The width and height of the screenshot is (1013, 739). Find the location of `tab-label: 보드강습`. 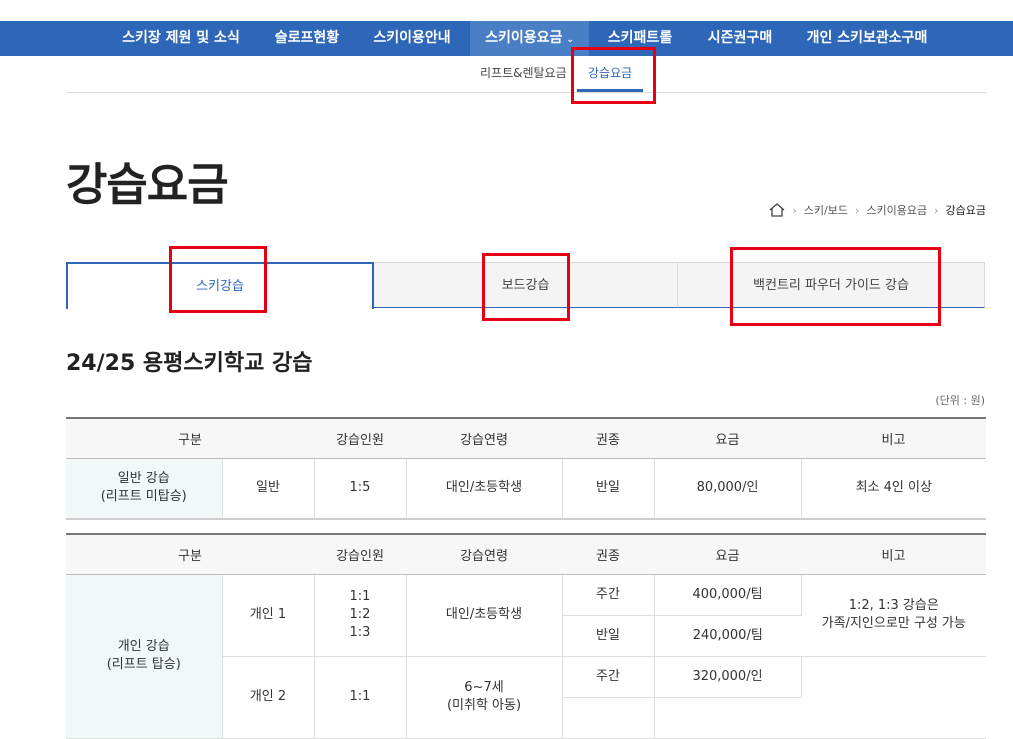

tab-label: 보드강습 is located at coordinates (525, 285).